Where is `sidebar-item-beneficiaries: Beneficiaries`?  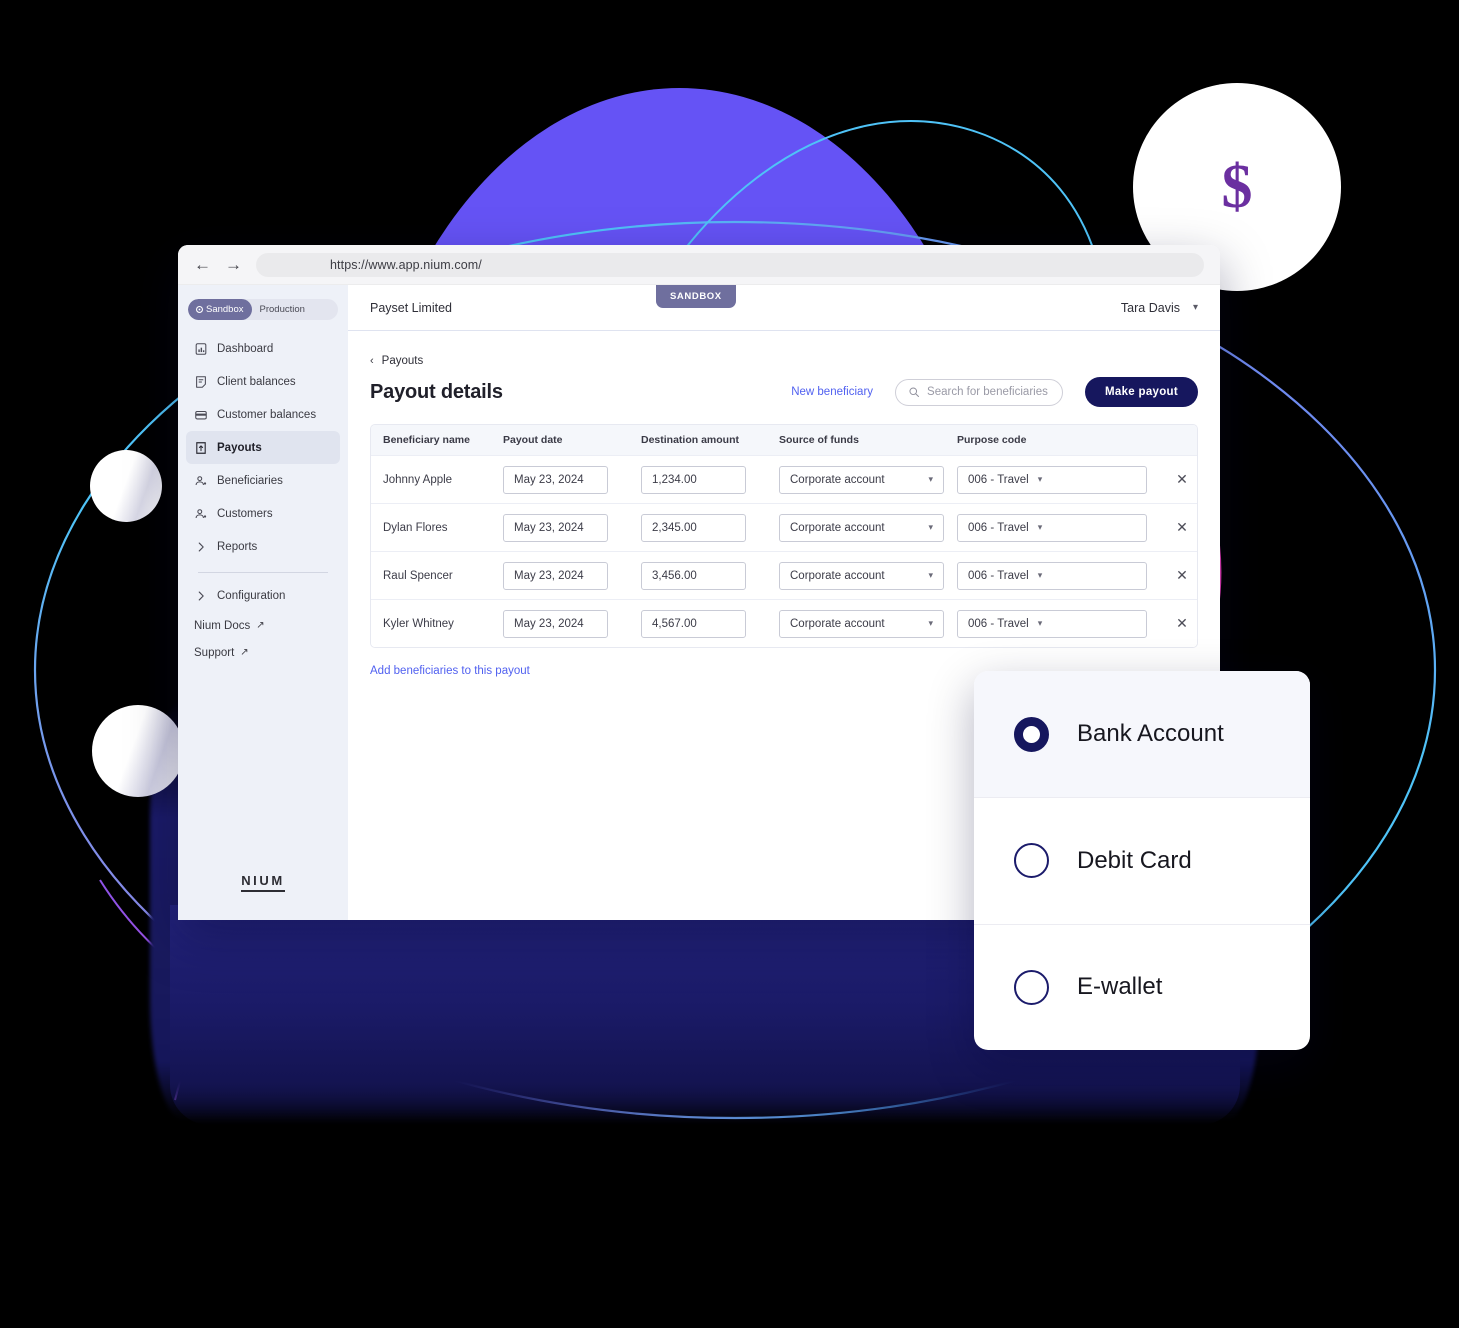 sidebar-item-beneficiaries: Beneficiaries is located at coordinates (263, 480).